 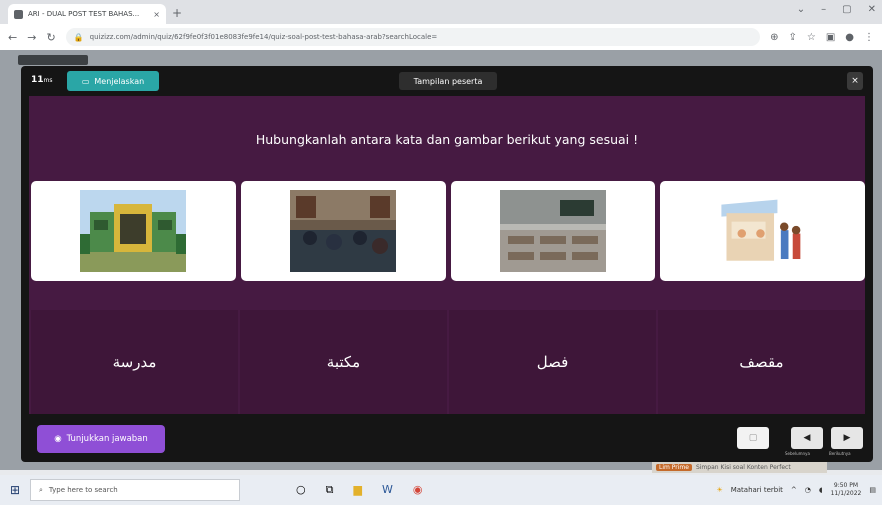 What do you see at coordinates (821, 490) in the screenshot?
I see `volume-icon: ◖` at bounding box center [821, 490].